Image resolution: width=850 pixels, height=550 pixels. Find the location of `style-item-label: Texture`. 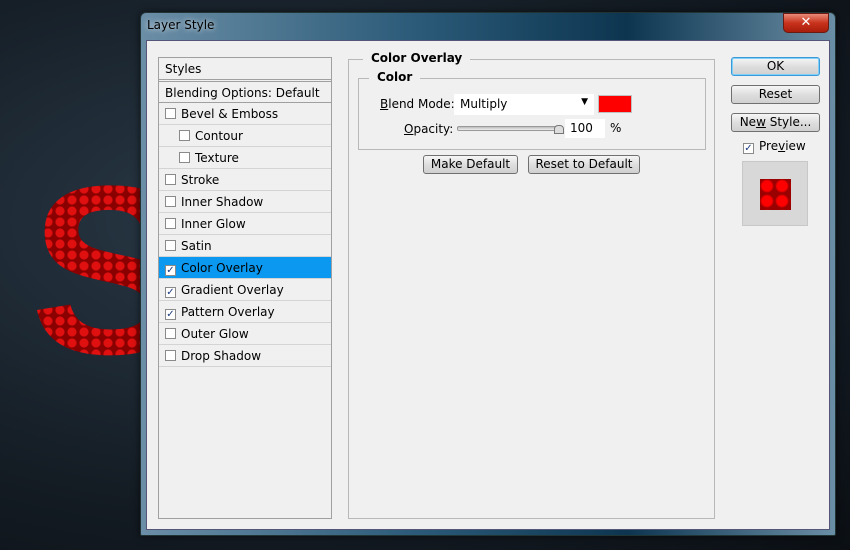

style-item-label: Texture is located at coordinates (217, 158).